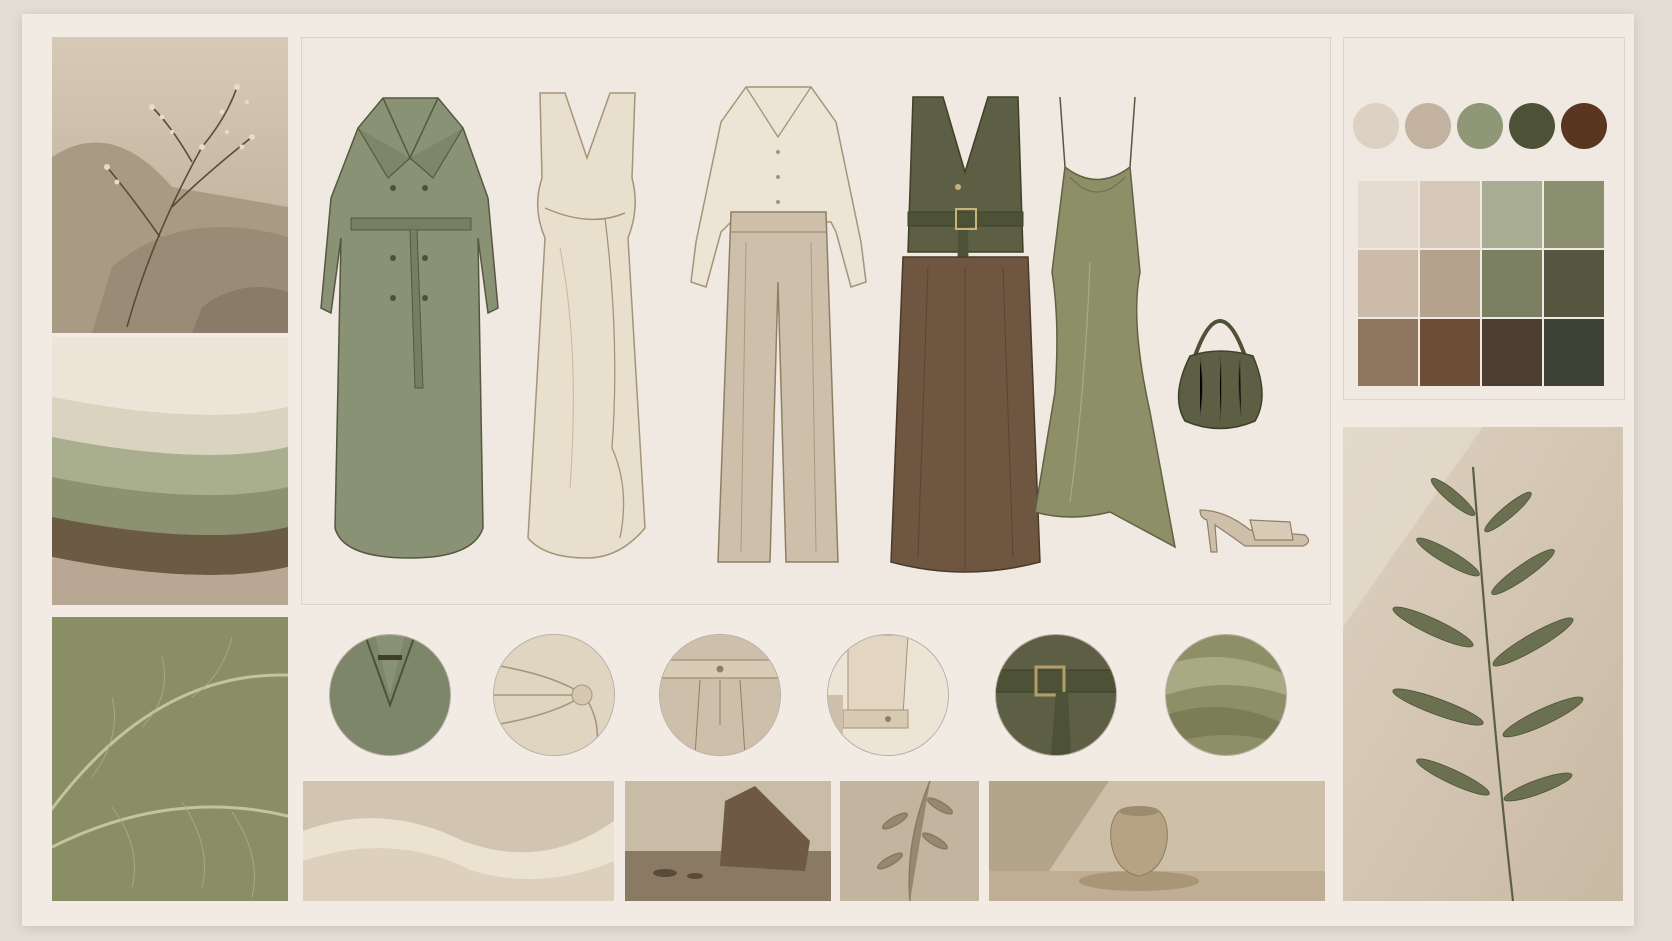 The width and height of the screenshot is (1672, 941). Describe the element at coordinates (410, 334) in the screenshot. I see `trench-coat-sketch` at that location.